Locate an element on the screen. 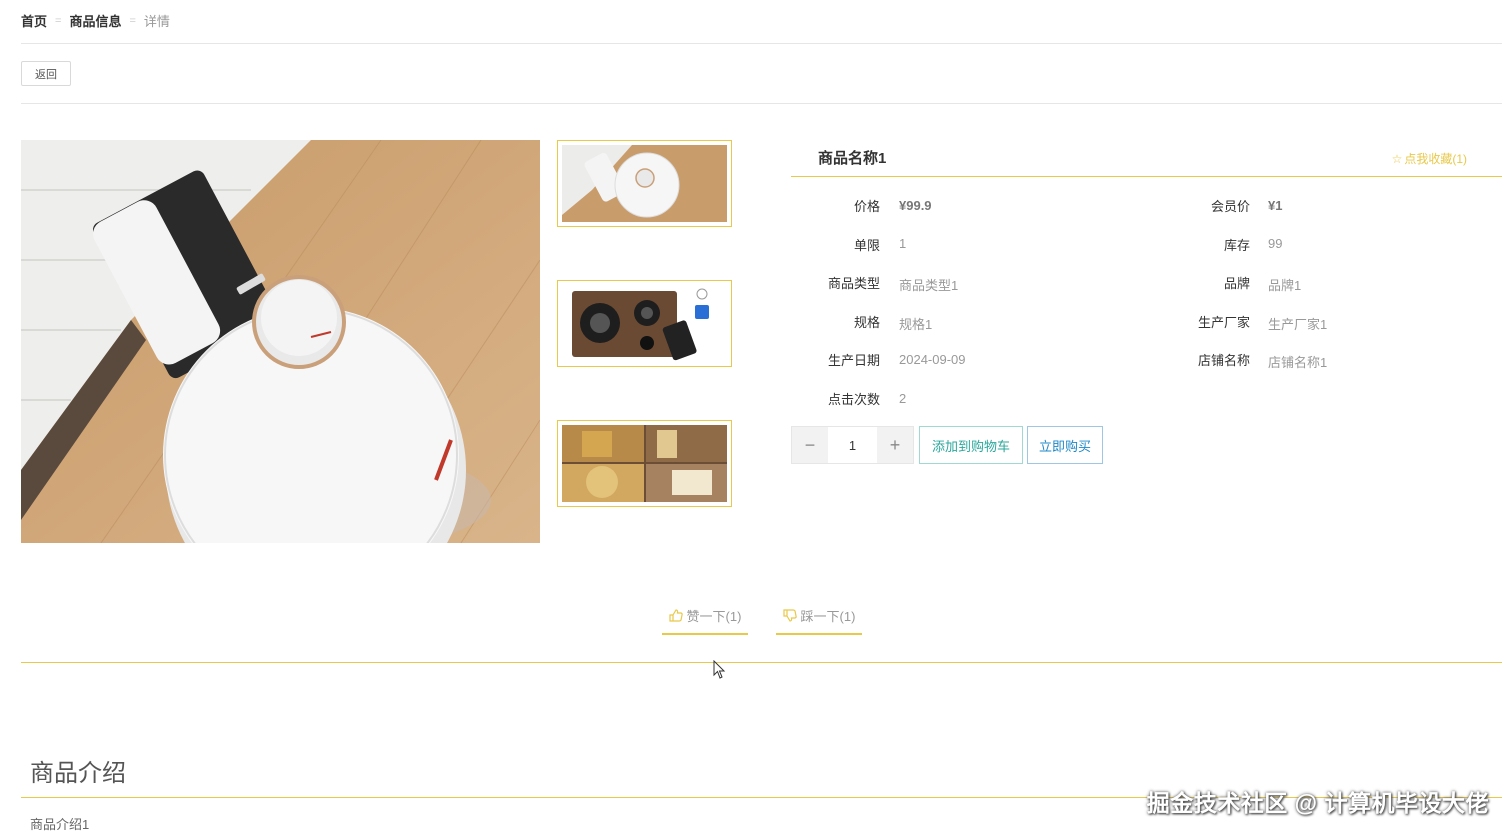 The width and height of the screenshot is (1511, 836). quantity-stepper: − 1 + is located at coordinates (852, 445).